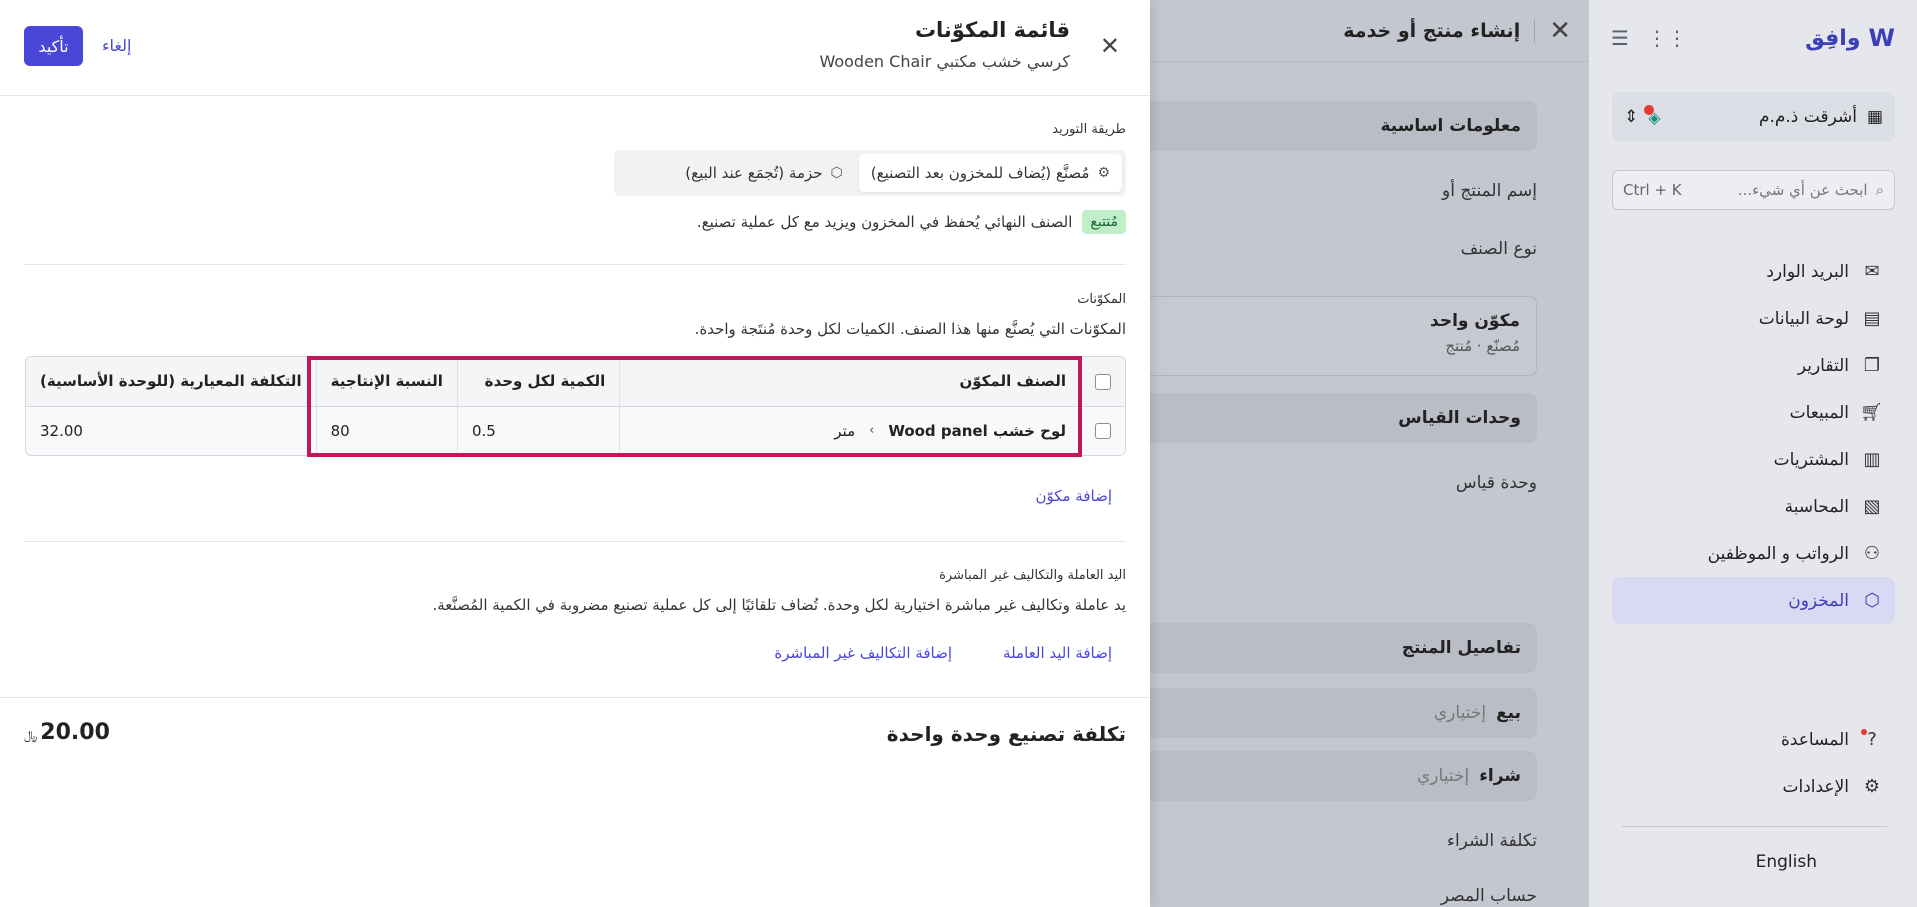  Describe the element at coordinates (1337, 418) in the screenshot. I see `section-units: وحدات القياس` at that location.